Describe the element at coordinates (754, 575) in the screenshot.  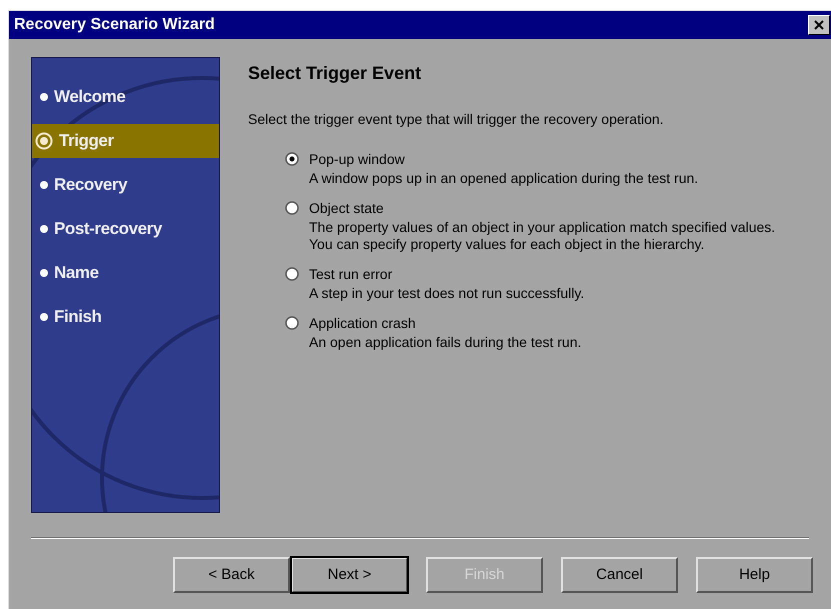
I see `dialog-button: Help` at that location.